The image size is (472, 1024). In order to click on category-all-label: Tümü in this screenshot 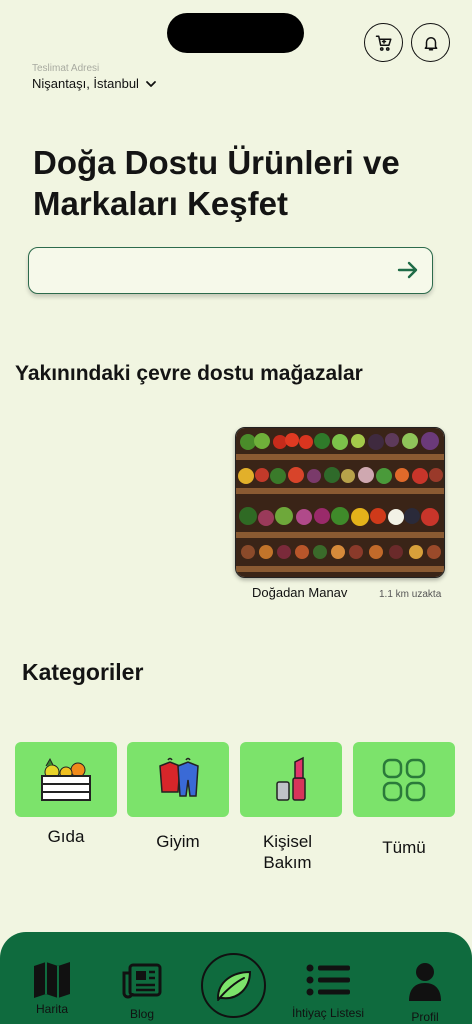, I will do `click(404, 847)`.